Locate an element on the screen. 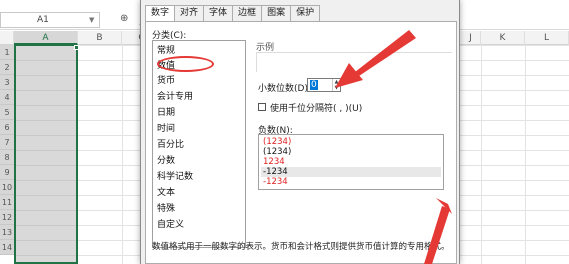  decimal-places-stepper: 0 ▲ ▼ is located at coordinates (324, 85).